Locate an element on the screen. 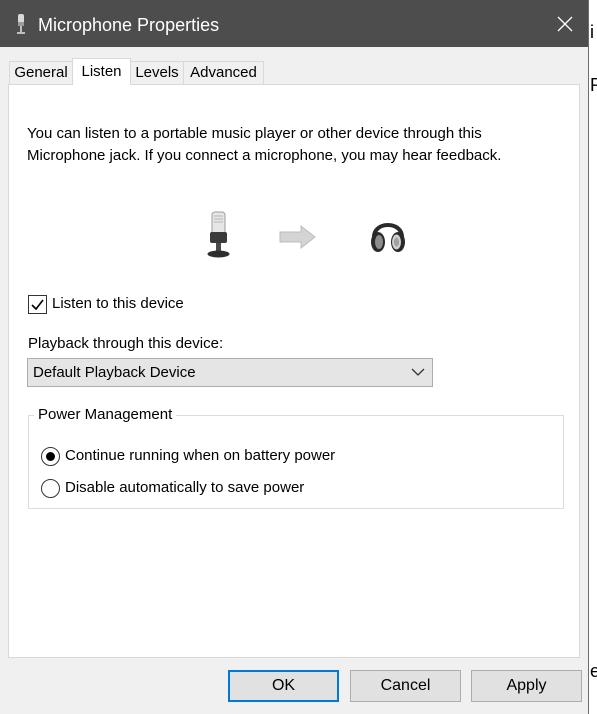  tab-advanced: Advanced is located at coordinates (223, 72).